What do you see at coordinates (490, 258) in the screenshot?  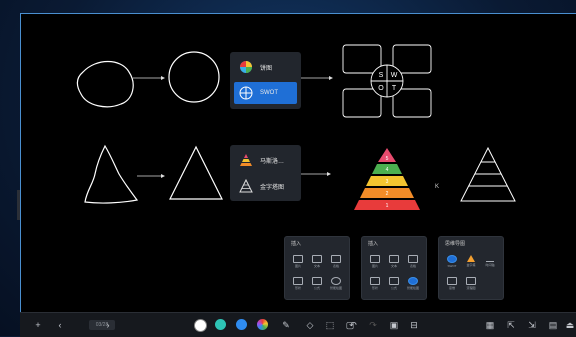 I see `timeline-icon` at bounding box center [490, 258].